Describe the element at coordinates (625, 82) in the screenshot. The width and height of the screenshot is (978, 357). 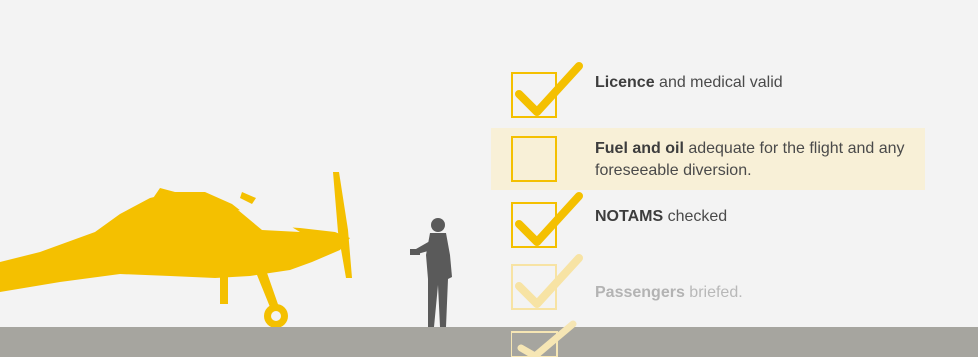
I see `item-bold-label: Licence` at that location.